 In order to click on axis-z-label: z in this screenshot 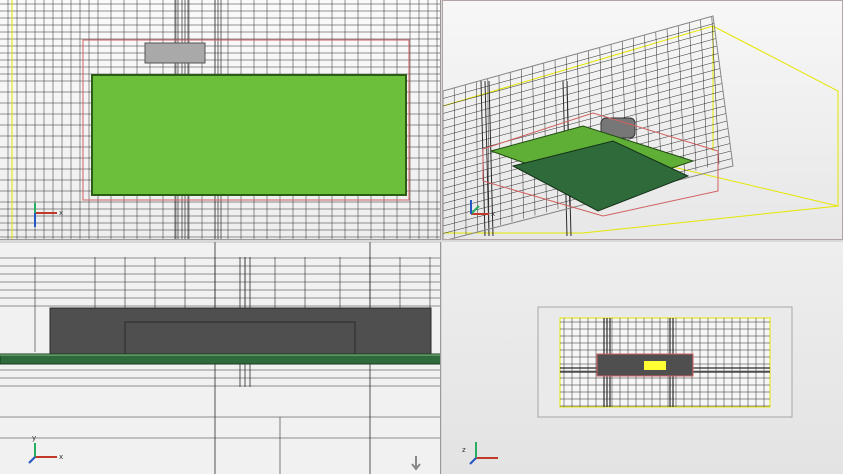, I will do `click(464, 450)`.